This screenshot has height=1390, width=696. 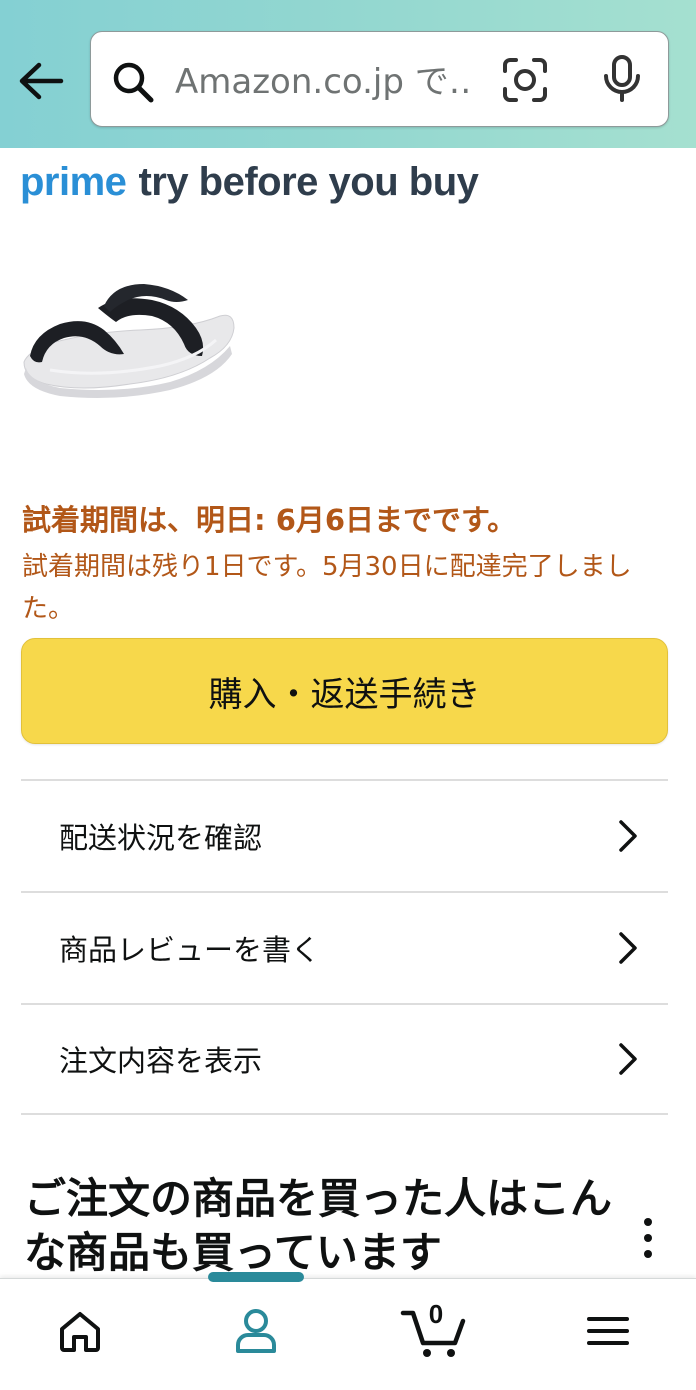 I want to click on search-icon, so click(x=133, y=82).